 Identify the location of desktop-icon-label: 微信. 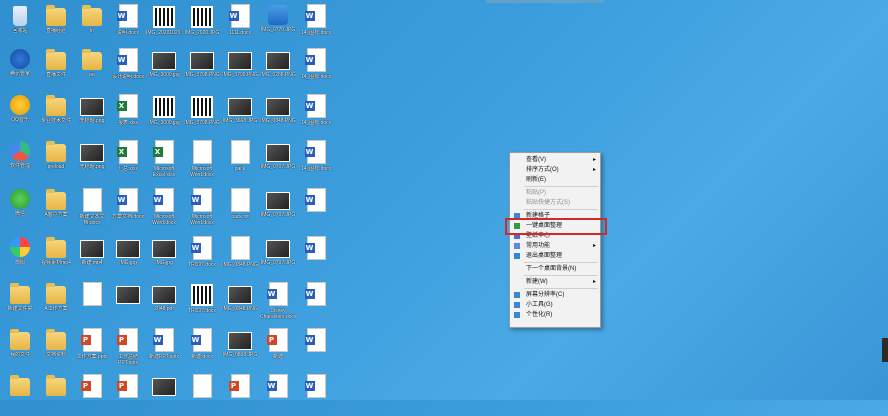
(19, 214).